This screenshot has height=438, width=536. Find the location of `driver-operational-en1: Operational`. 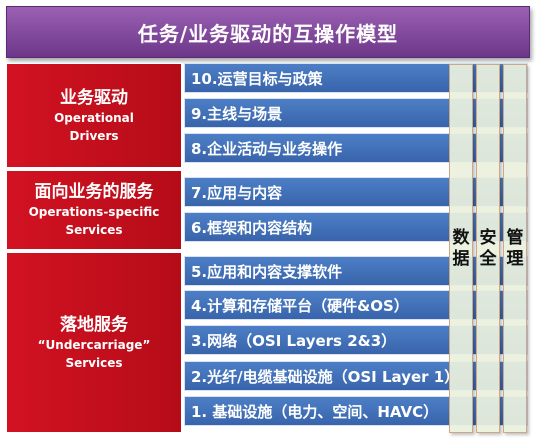

driver-operational-en1: Operational is located at coordinates (94, 117).